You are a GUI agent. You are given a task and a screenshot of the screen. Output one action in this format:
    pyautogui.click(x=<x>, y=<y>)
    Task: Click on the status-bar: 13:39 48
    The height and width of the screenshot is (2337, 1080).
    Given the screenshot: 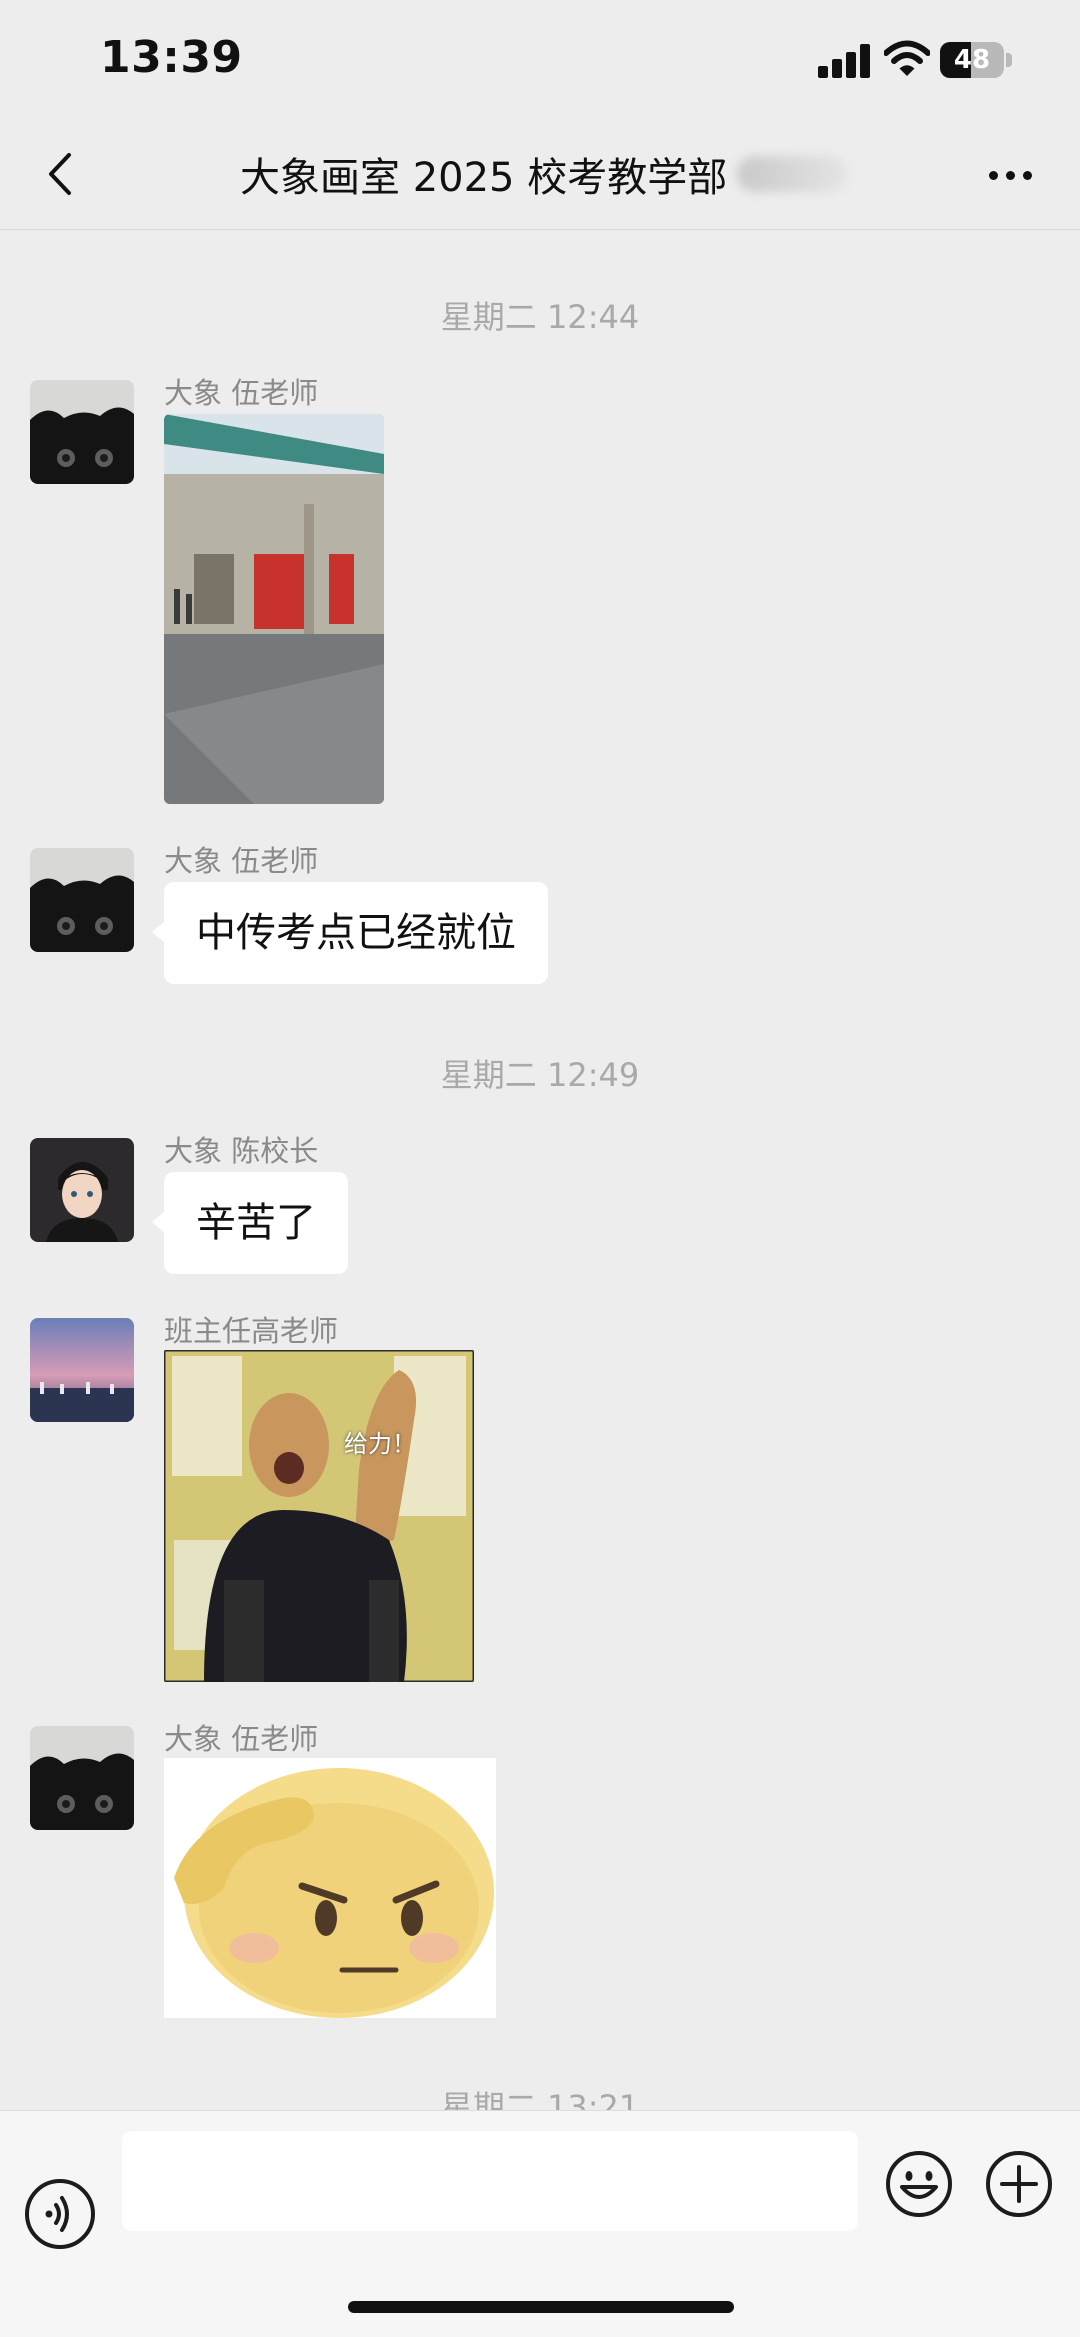 What is the action you would take?
    pyautogui.click(x=540, y=60)
    